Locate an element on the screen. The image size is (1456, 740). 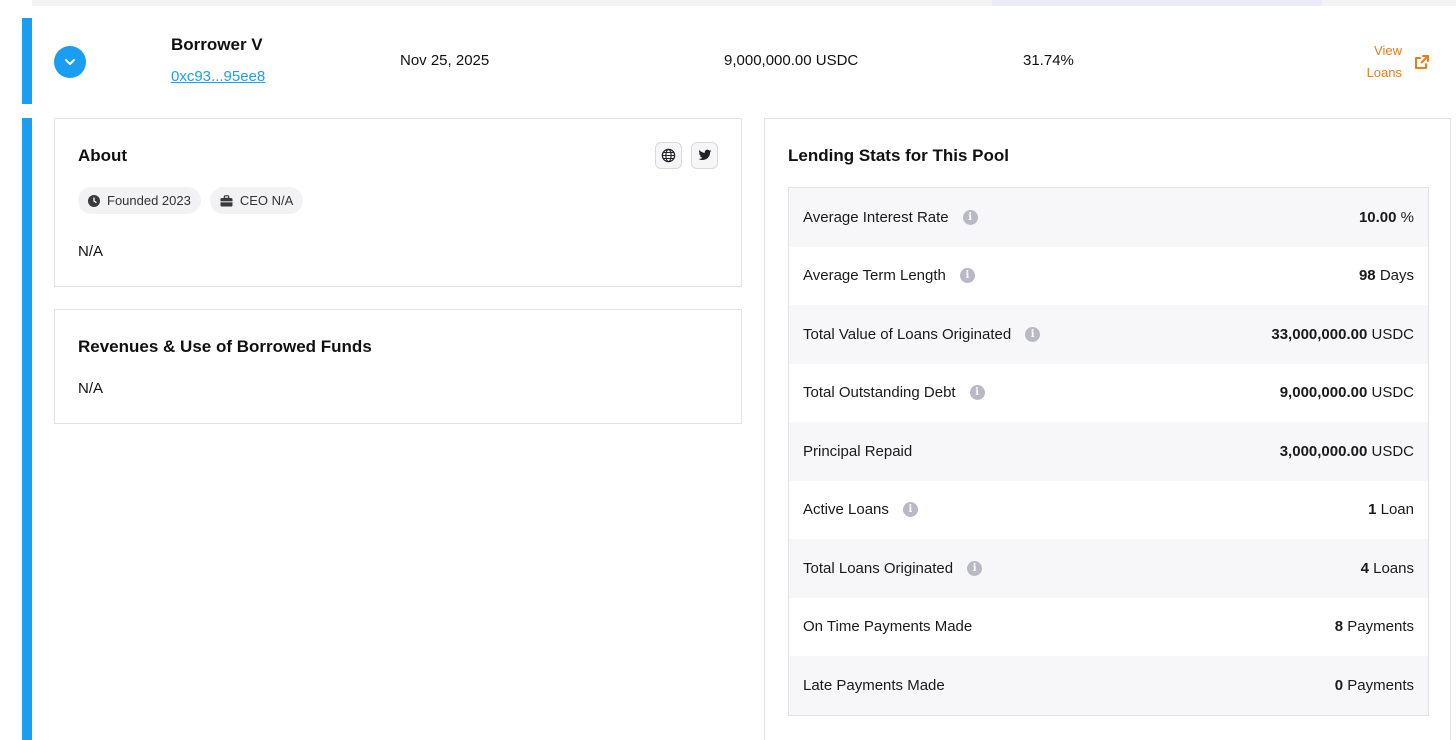
stat-row: Total Loans Originated i 4 Loans is located at coordinates (1108, 568).